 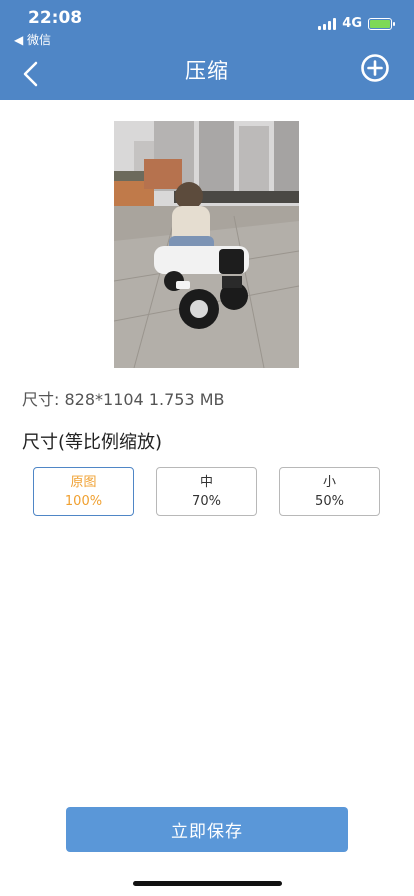 What do you see at coordinates (83, 501) in the screenshot?
I see `option-percent: 100%` at bounding box center [83, 501].